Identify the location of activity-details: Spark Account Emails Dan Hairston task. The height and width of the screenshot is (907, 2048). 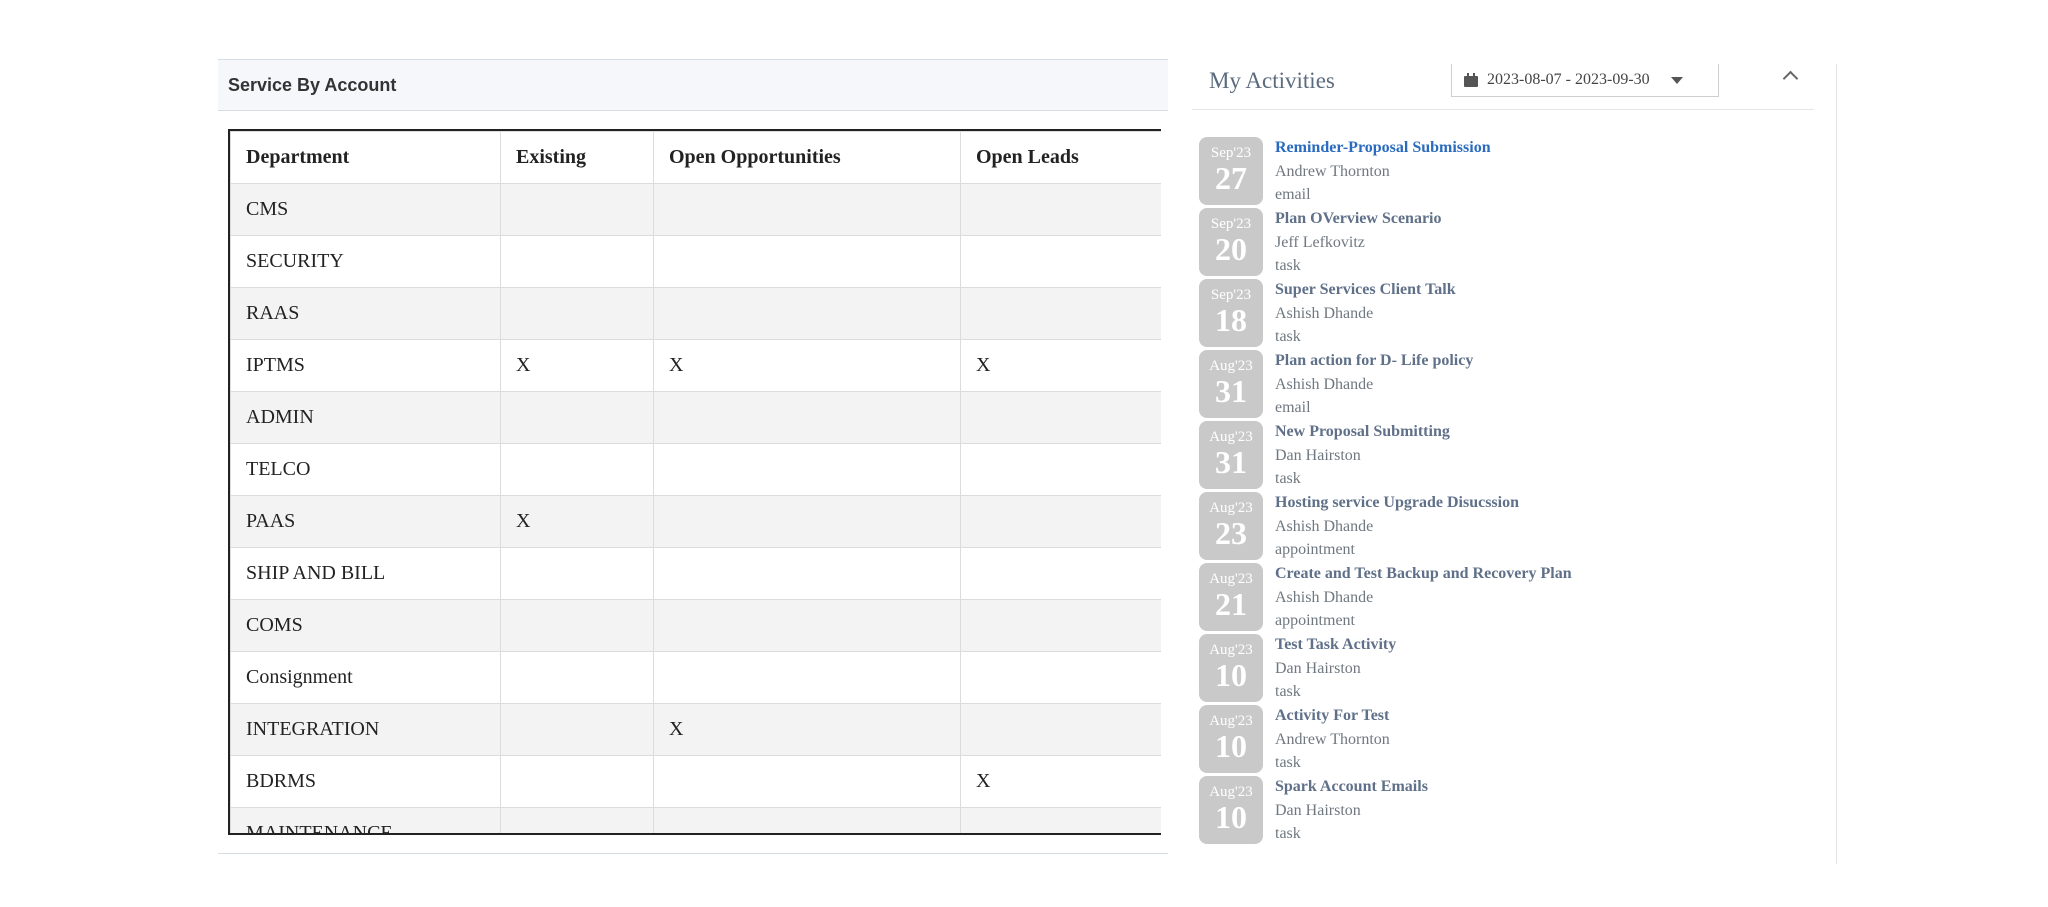
(1351, 810).